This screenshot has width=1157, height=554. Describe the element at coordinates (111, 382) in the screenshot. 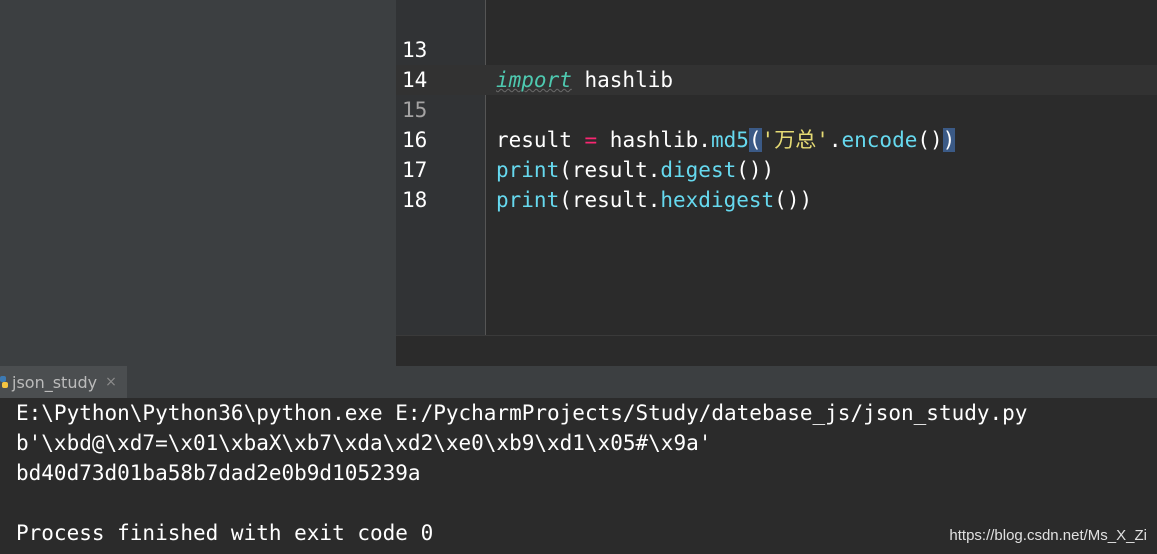

I see `close-icon: ×` at that location.